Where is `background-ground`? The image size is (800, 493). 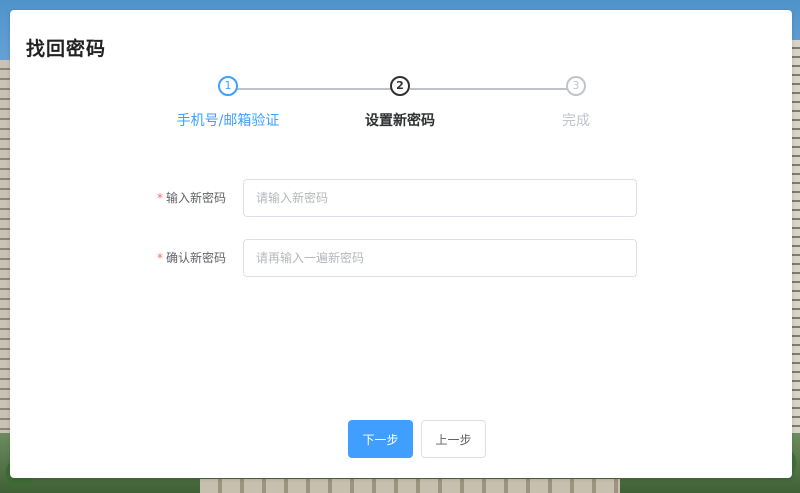
background-ground is located at coordinates (410, 486).